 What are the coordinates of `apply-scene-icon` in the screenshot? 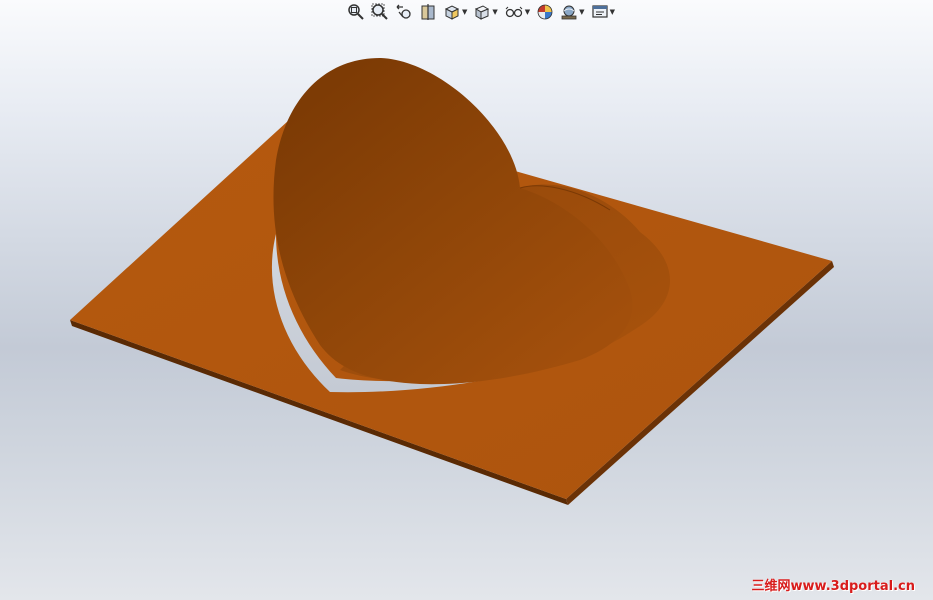 It's located at (569, 12).